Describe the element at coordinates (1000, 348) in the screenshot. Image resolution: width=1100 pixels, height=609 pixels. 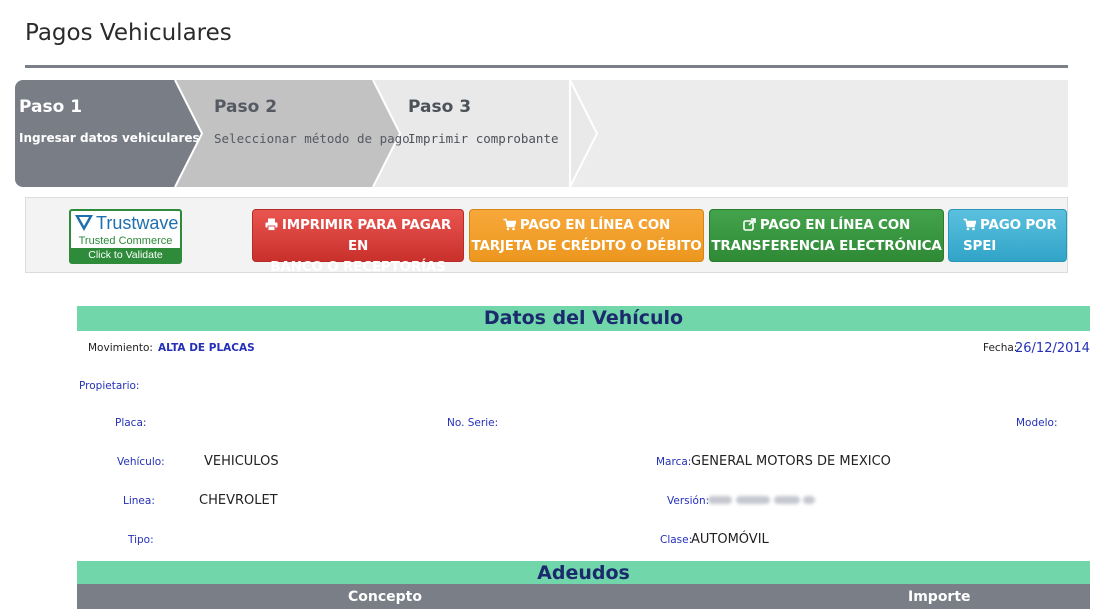
I see `fecha-label: Fecha:` at that location.